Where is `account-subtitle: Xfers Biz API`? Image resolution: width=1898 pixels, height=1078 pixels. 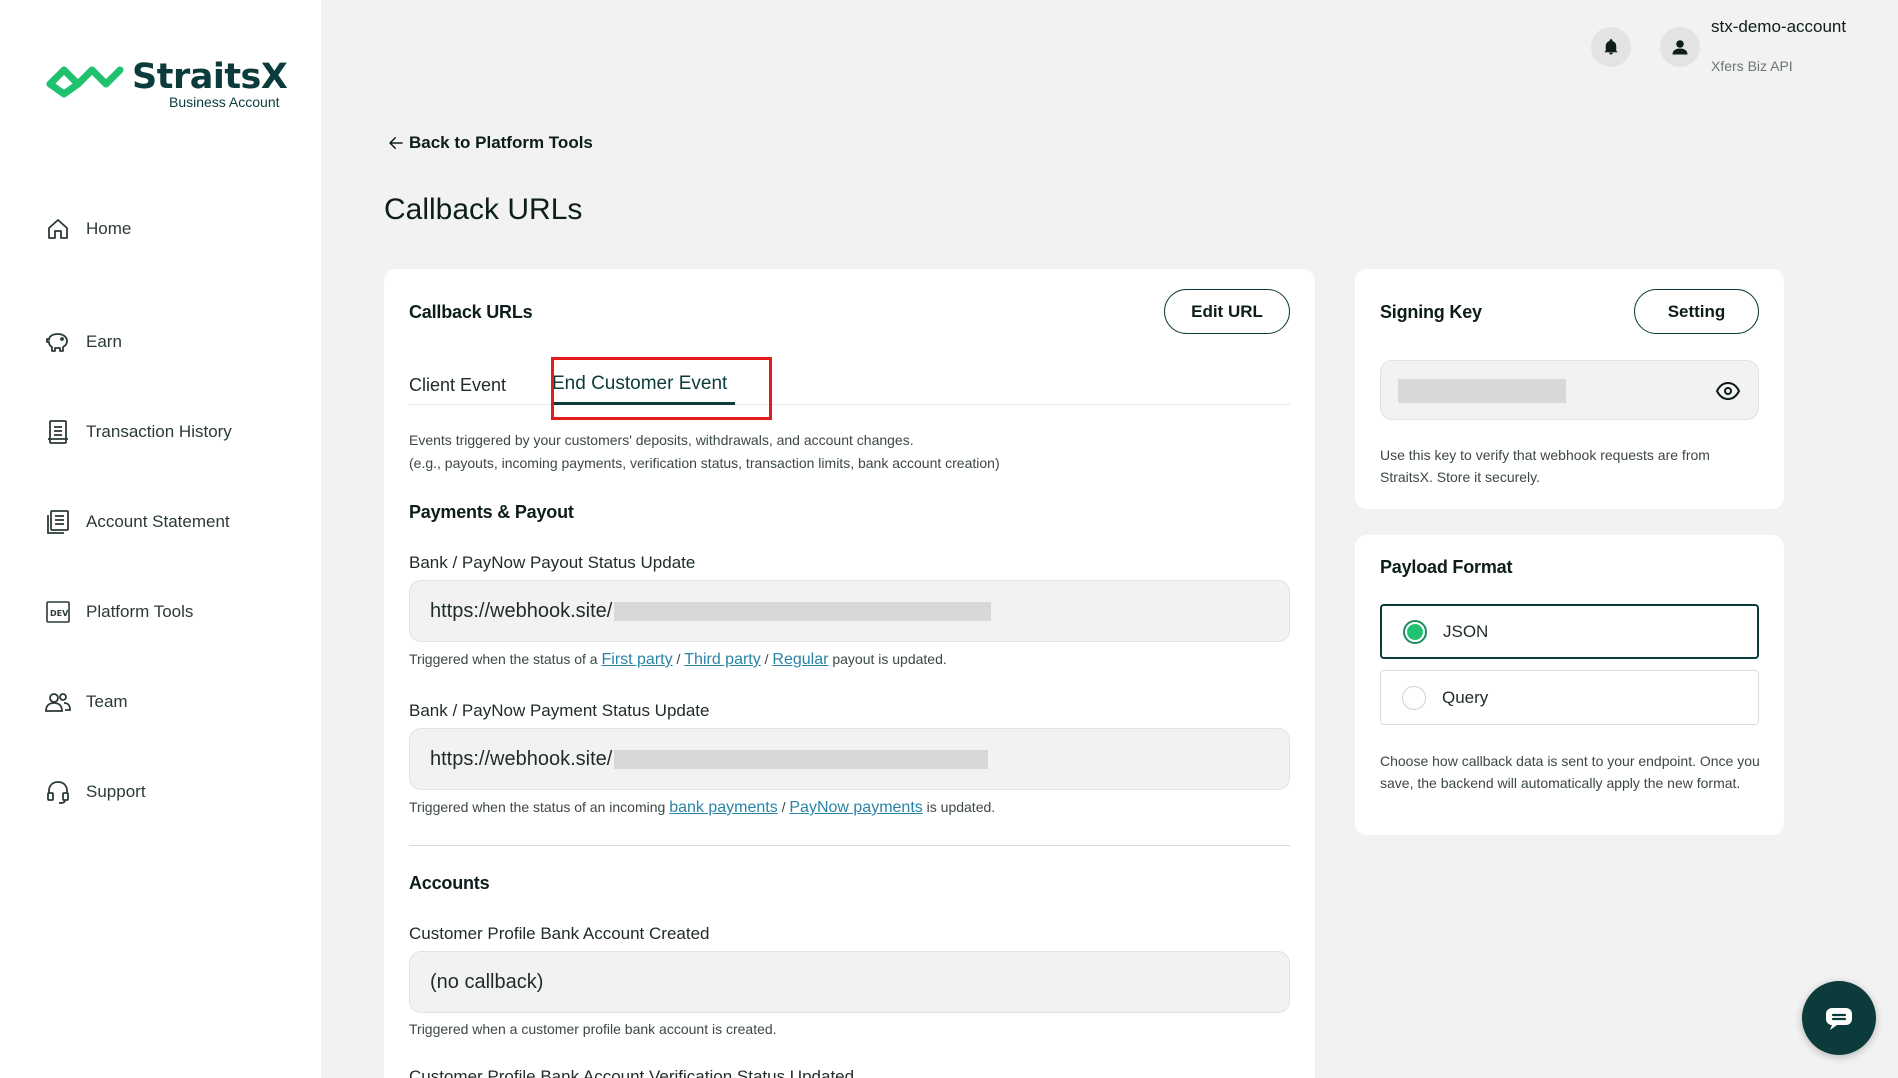 account-subtitle: Xfers Biz API is located at coordinates (1752, 66).